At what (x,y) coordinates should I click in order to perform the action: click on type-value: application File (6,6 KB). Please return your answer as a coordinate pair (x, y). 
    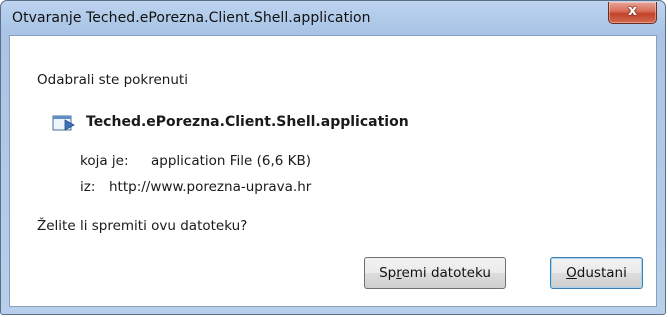
    Looking at the image, I should click on (231, 161).